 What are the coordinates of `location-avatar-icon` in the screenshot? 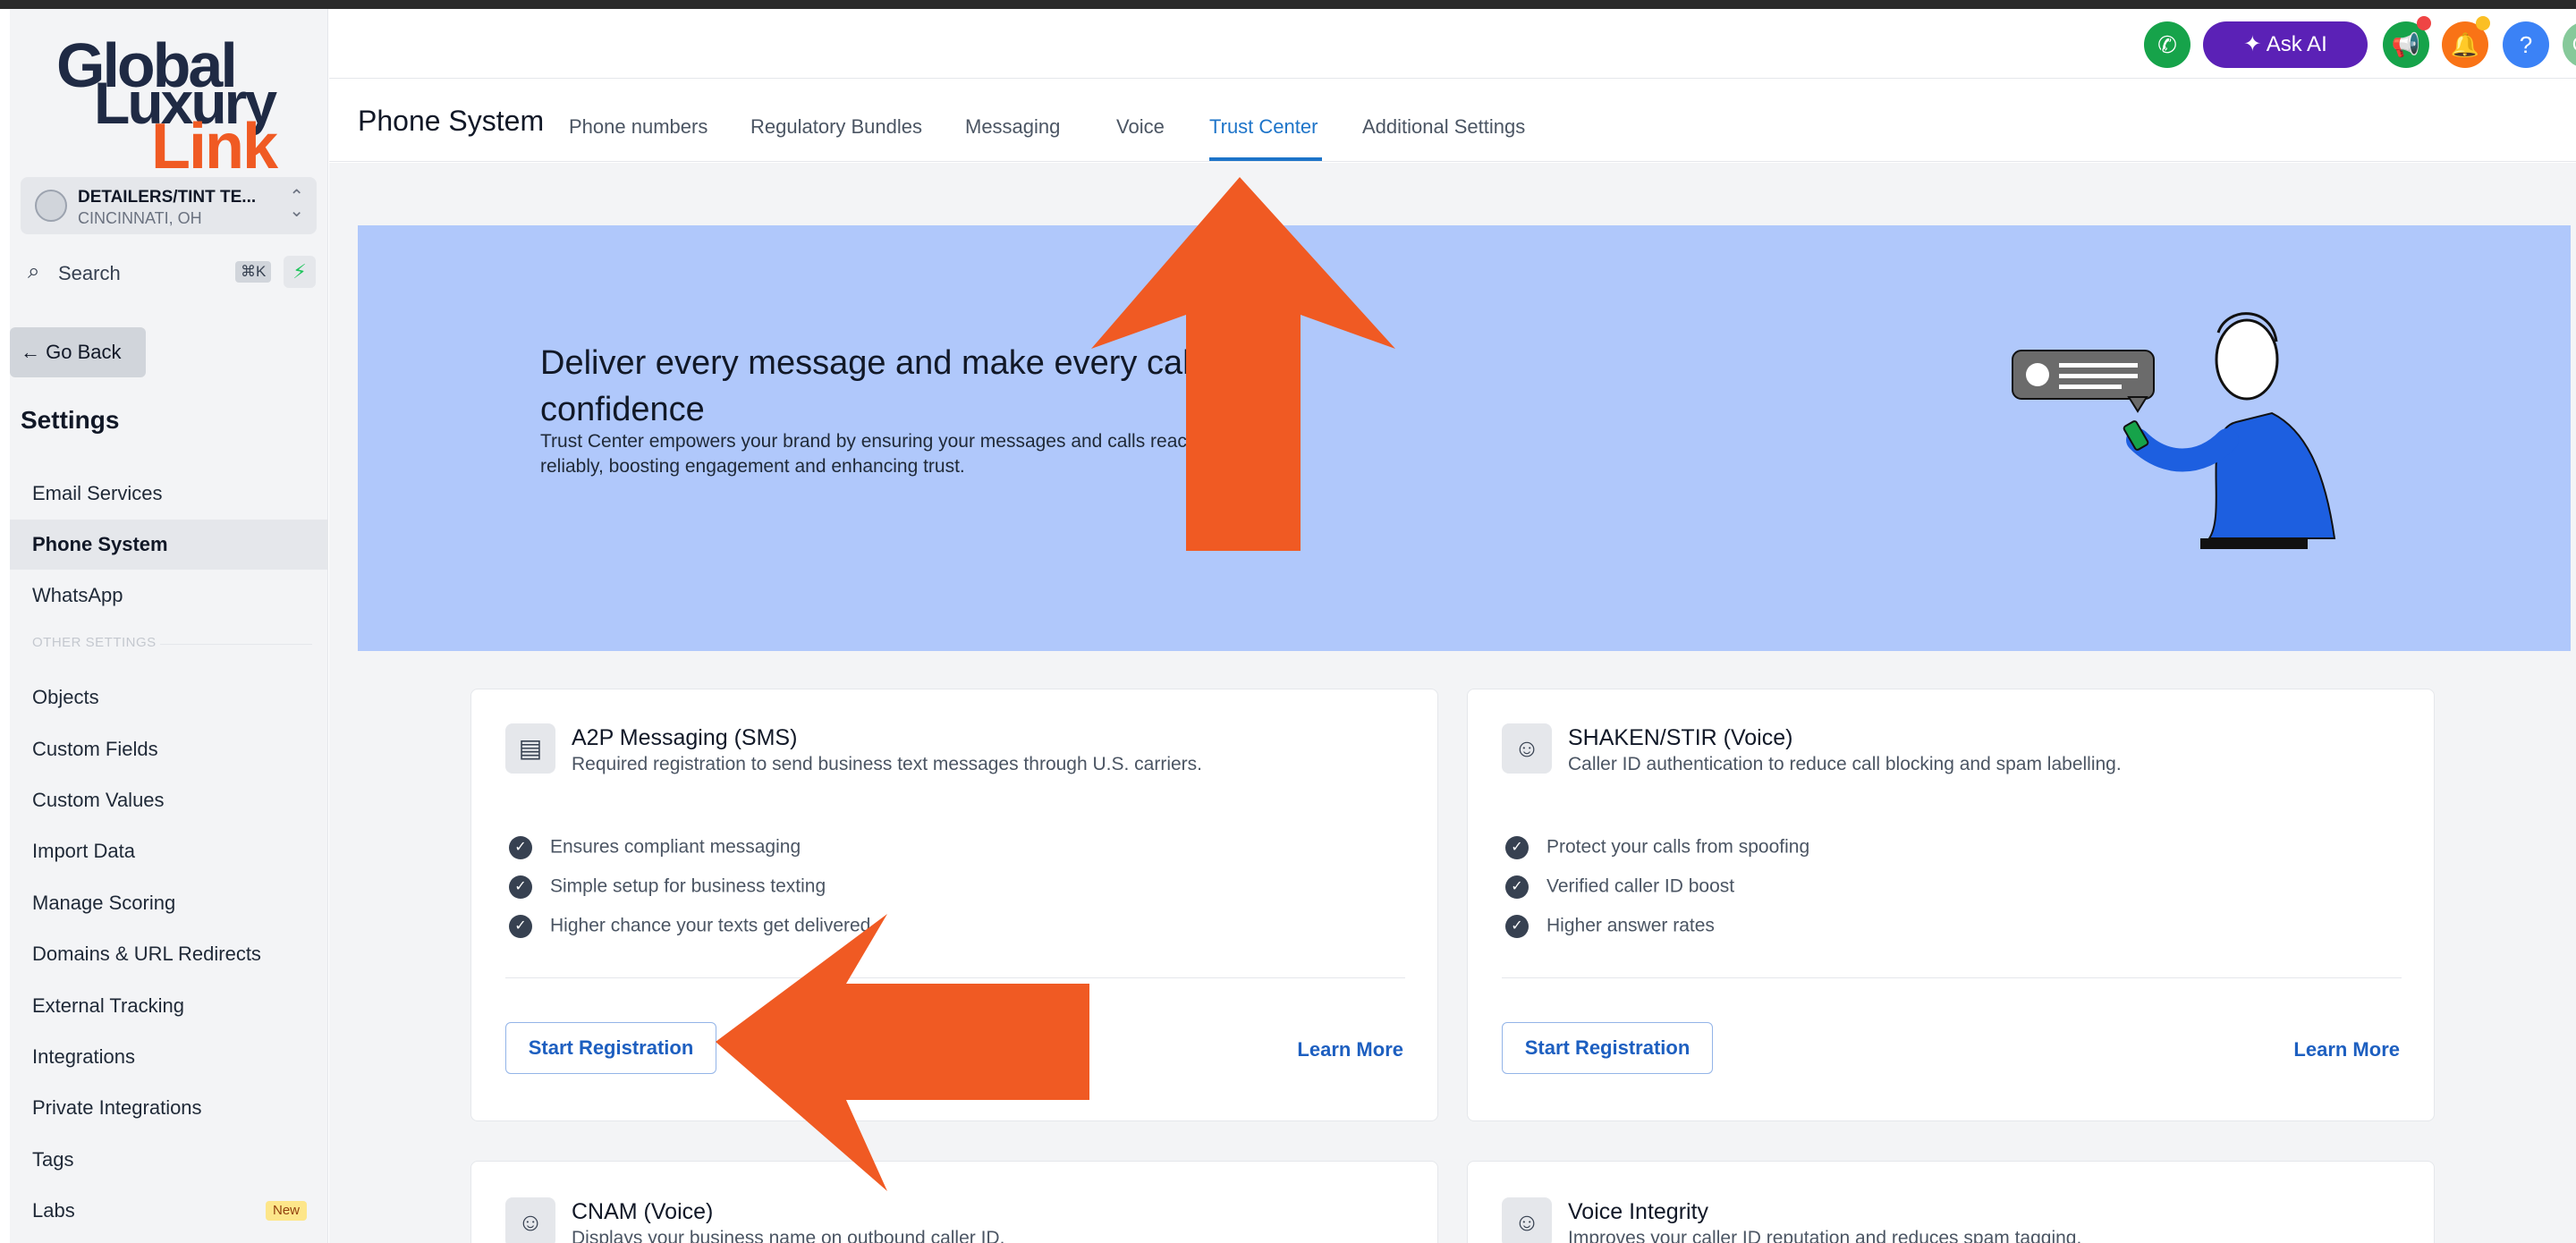 It's located at (51, 206).